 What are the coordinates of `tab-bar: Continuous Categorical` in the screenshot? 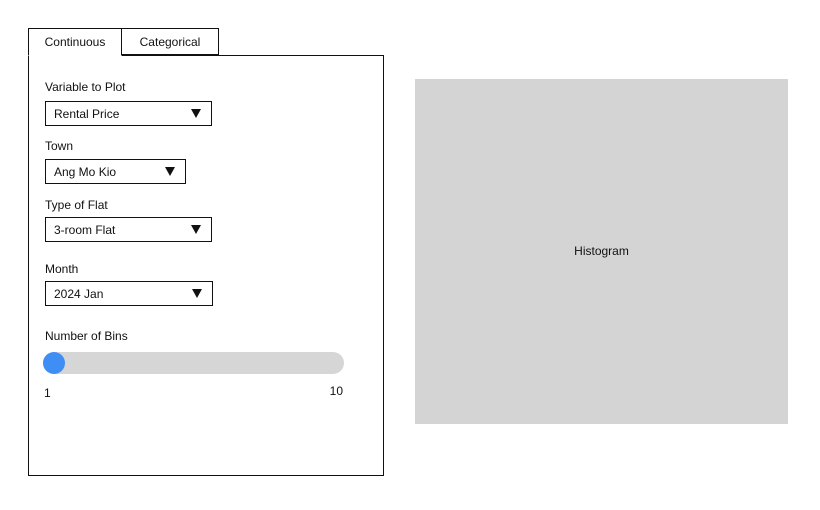 It's located at (123, 42).